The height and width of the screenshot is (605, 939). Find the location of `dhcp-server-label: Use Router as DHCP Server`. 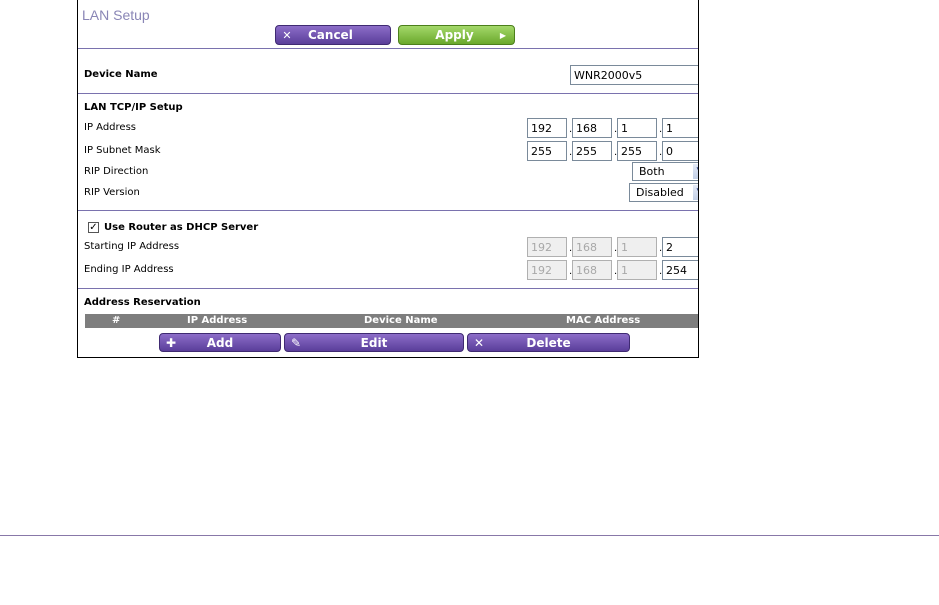

dhcp-server-label: Use Router as DHCP Server is located at coordinates (181, 227).